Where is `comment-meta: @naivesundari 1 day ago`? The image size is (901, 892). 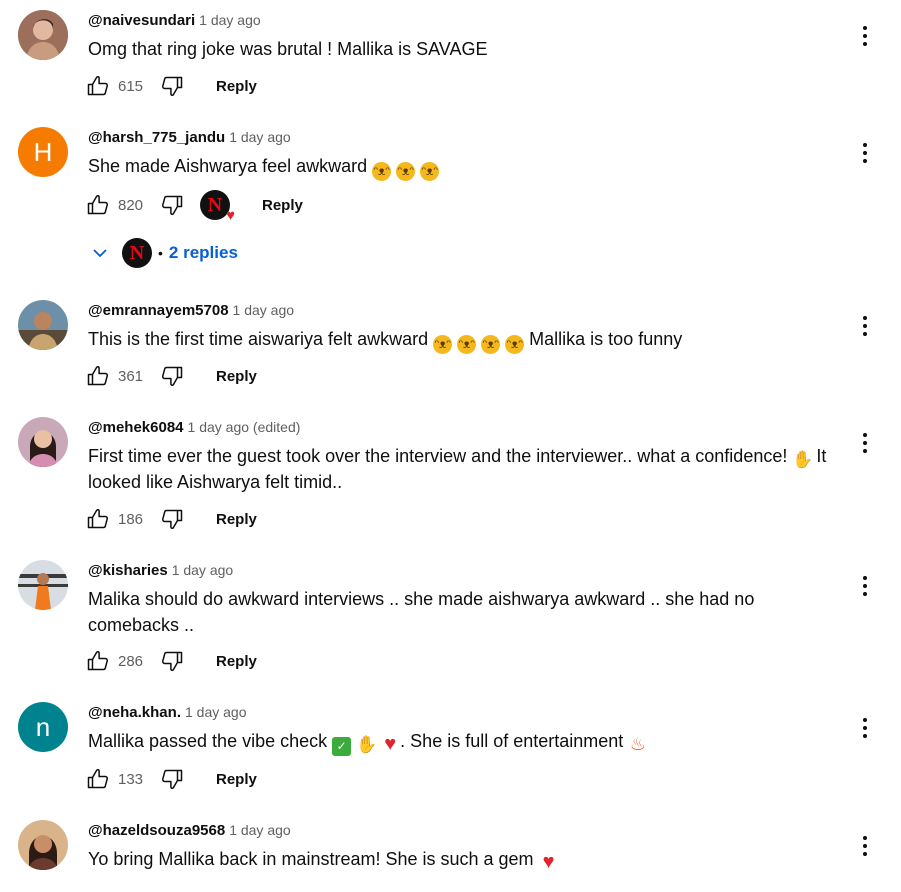 comment-meta: @naivesundari 1 day ago is located at coordinates (174, 20).